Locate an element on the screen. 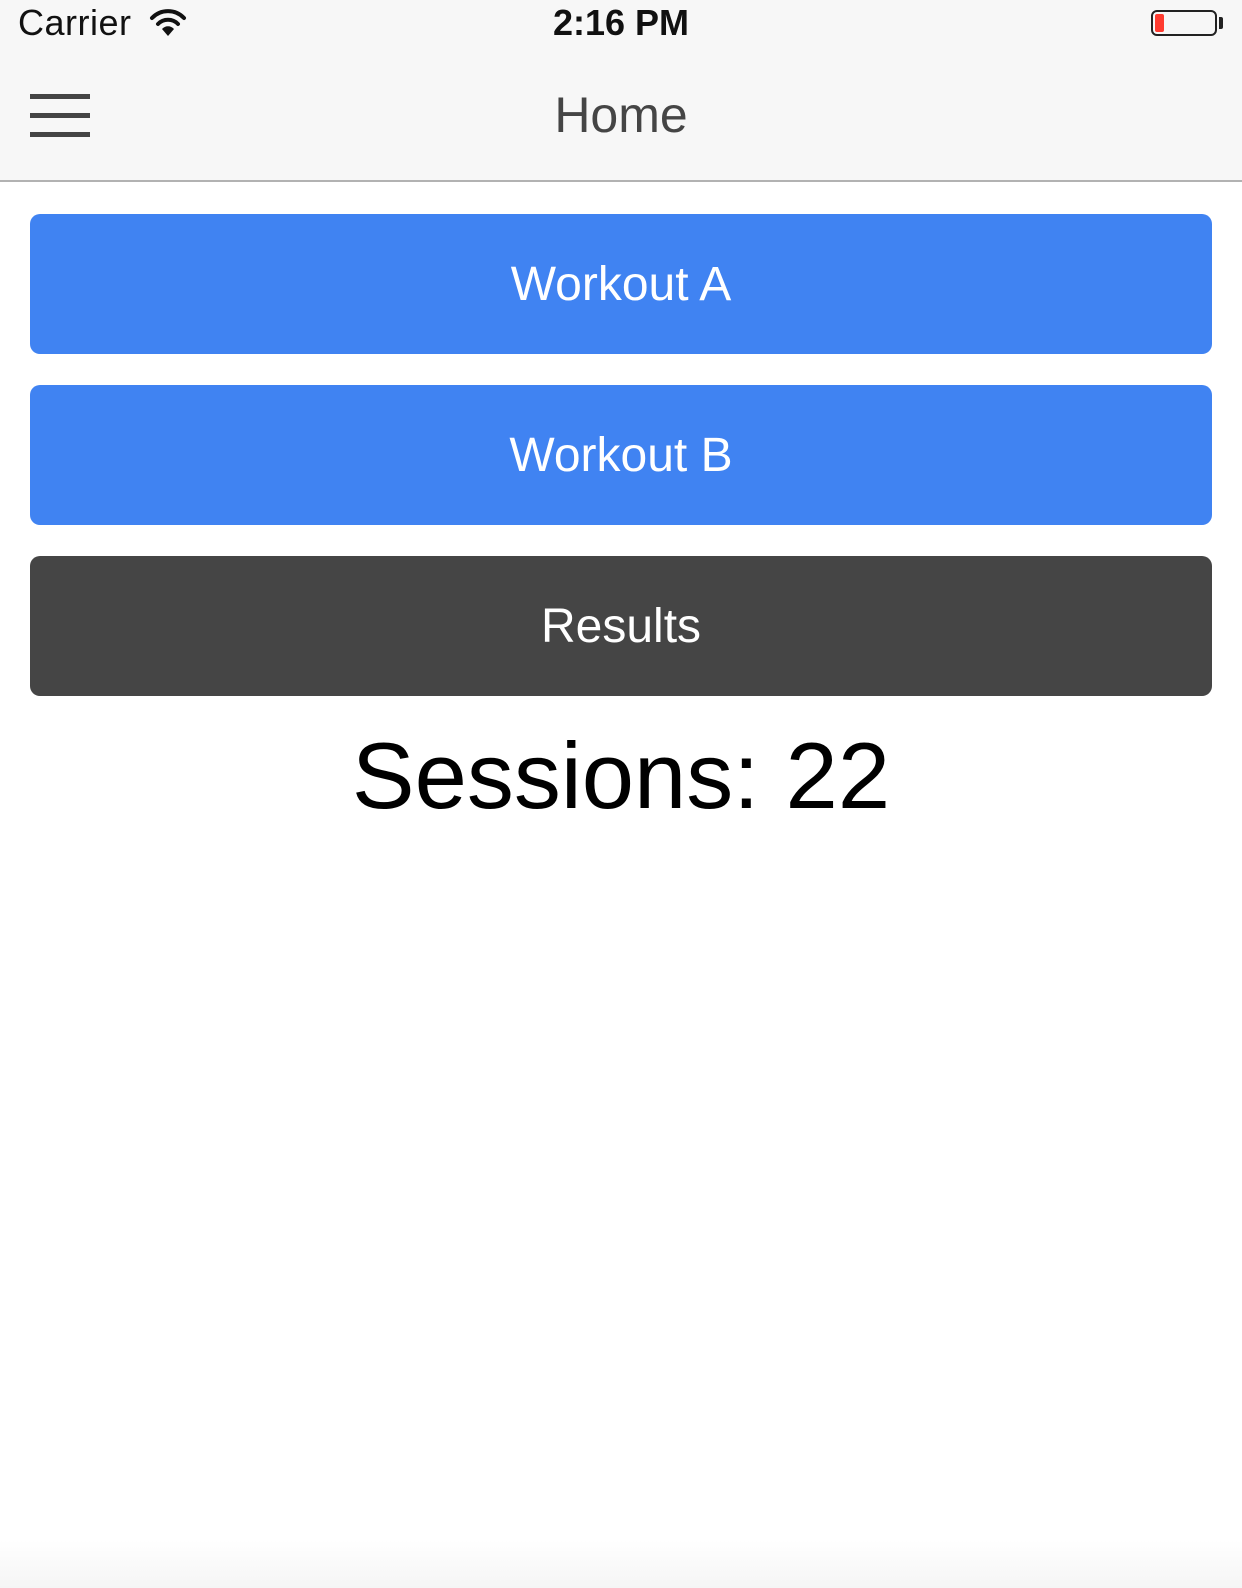 The width and height of the screenshot is (1242, 1588). sessions-count: Sessions: 22 is located at coordinates (621, 776).